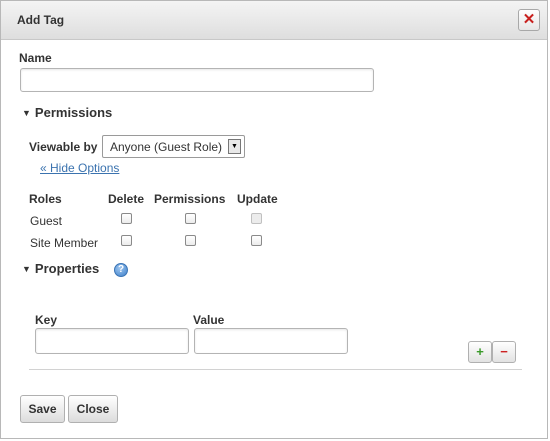  I want to click on delete-column-header: Delete, so click(126, 199).